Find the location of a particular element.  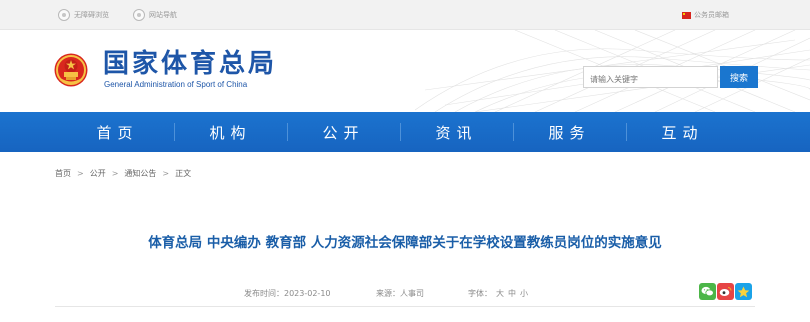

search-button: 搜索 is located at coordinates (739, 77).